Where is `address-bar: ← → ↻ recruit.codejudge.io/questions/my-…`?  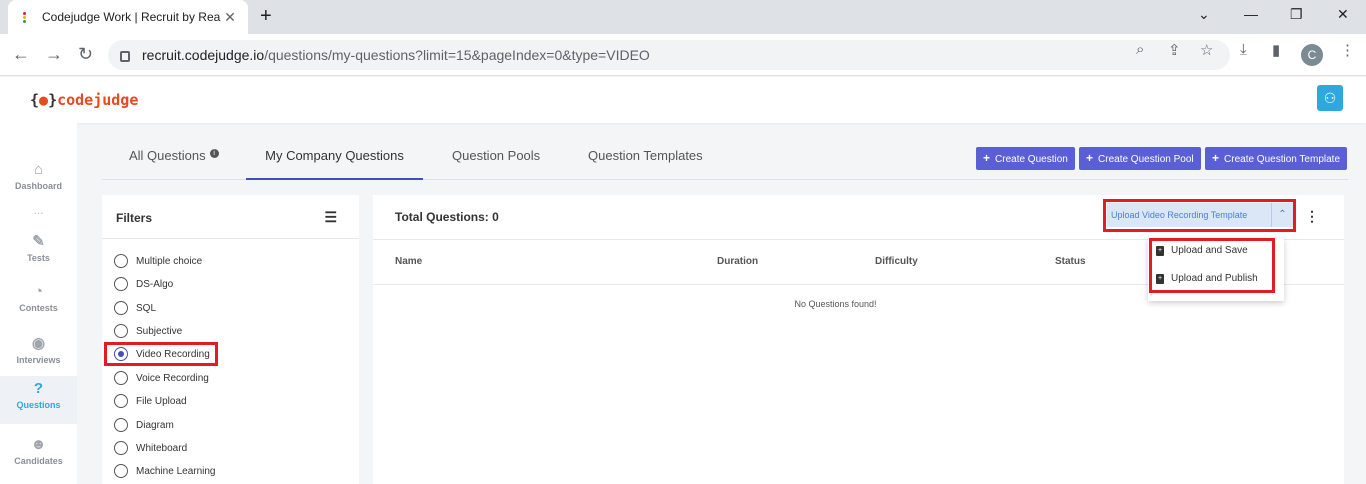 address-bar: ← → ↻ recruit.codejudge.io/questions/my-… is located at coordinates (683, 55).